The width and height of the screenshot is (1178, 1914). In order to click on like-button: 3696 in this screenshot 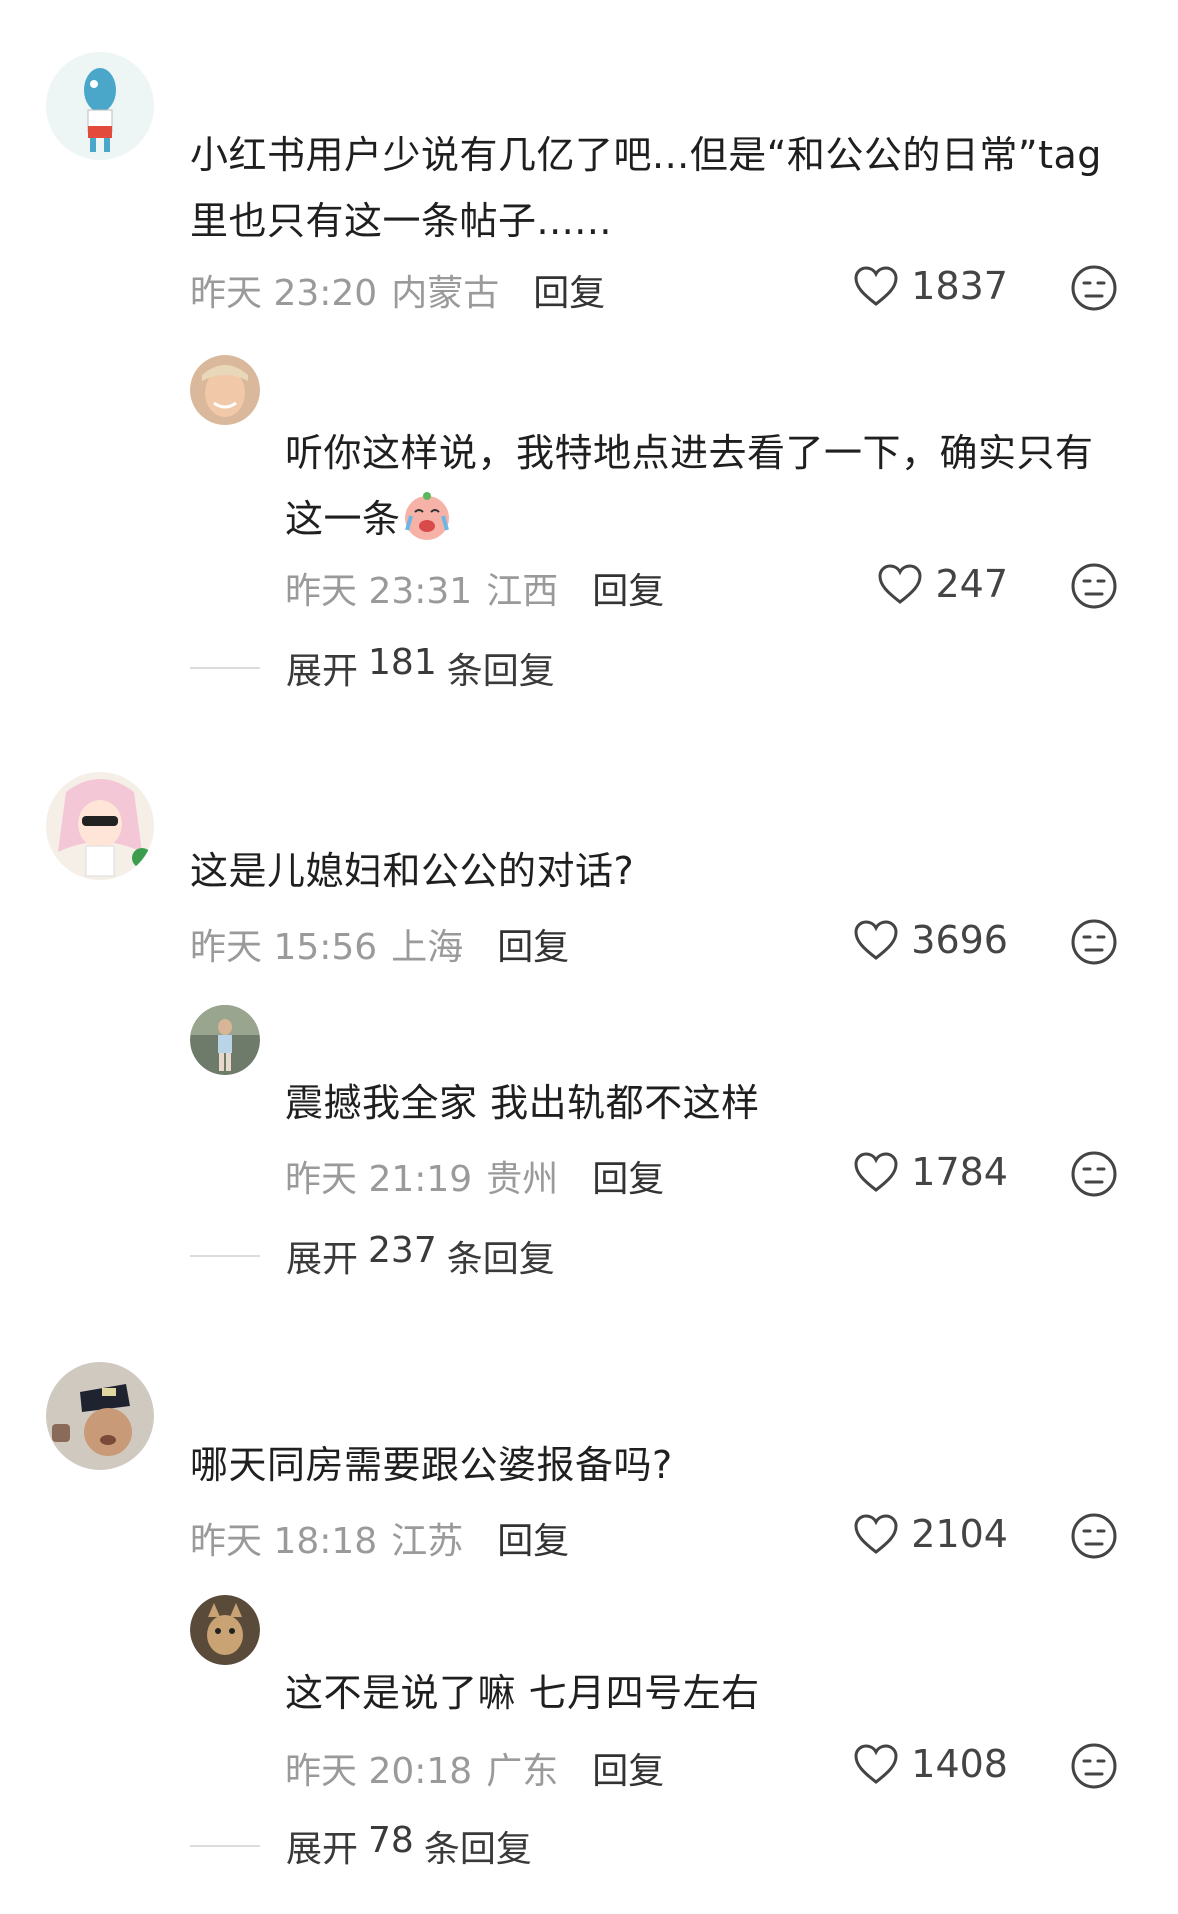, I will do `click(930, 940)`.